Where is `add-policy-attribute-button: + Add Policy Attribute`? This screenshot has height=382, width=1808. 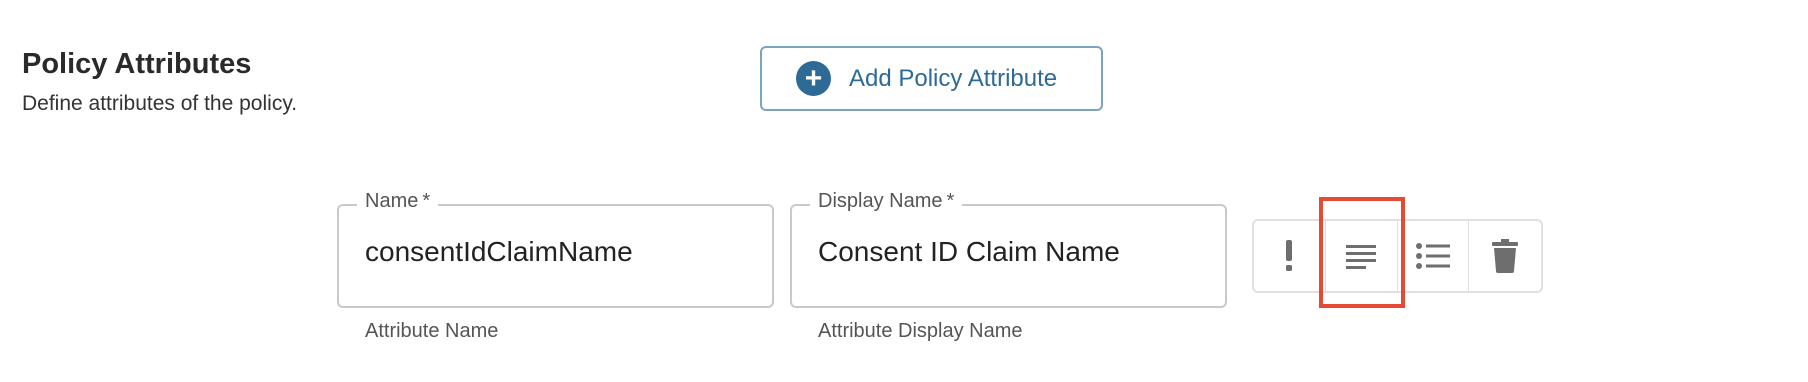 add-policy-attribute-button: + Add Policy Attribute is located at coordinates (931, 78).